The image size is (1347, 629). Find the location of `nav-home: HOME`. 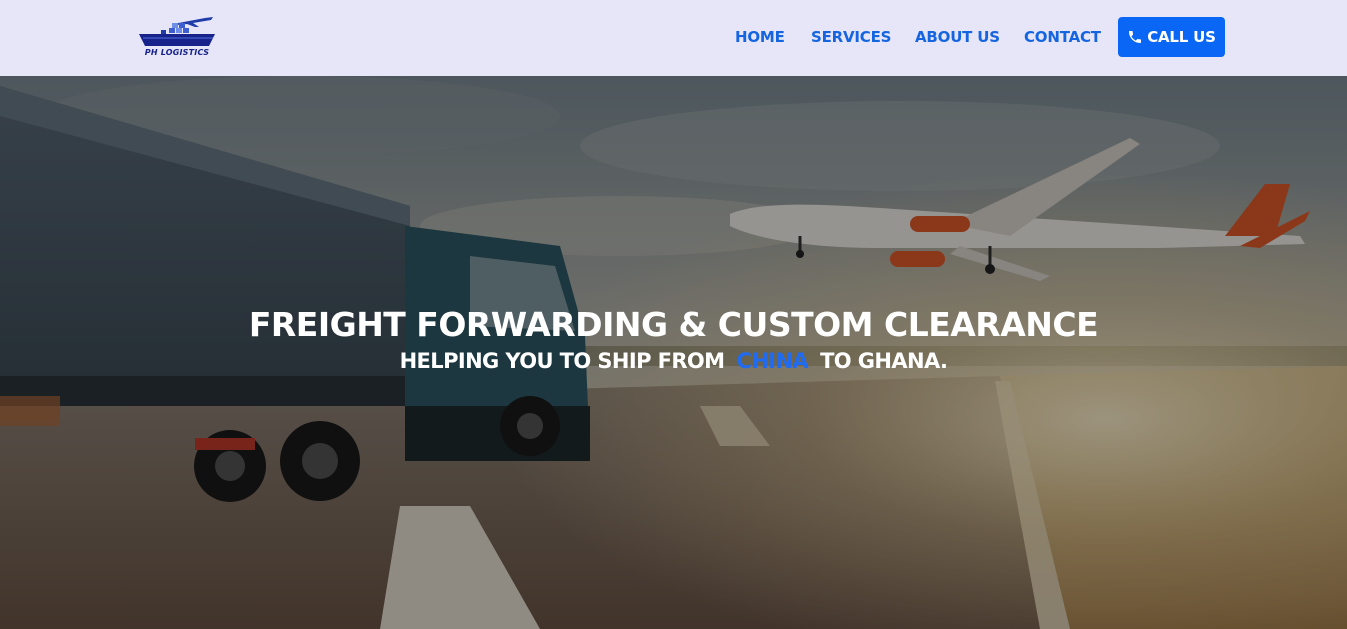

nav-home: HOME is located at coordinates (760, 38).